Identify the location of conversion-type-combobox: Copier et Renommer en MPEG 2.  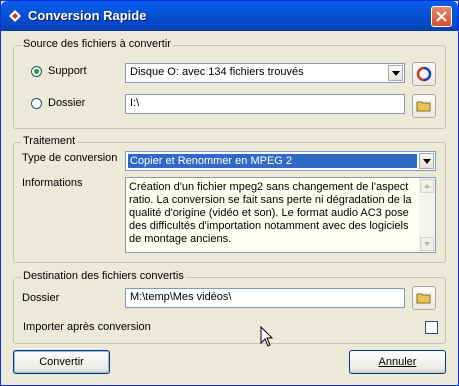
(280, 161).